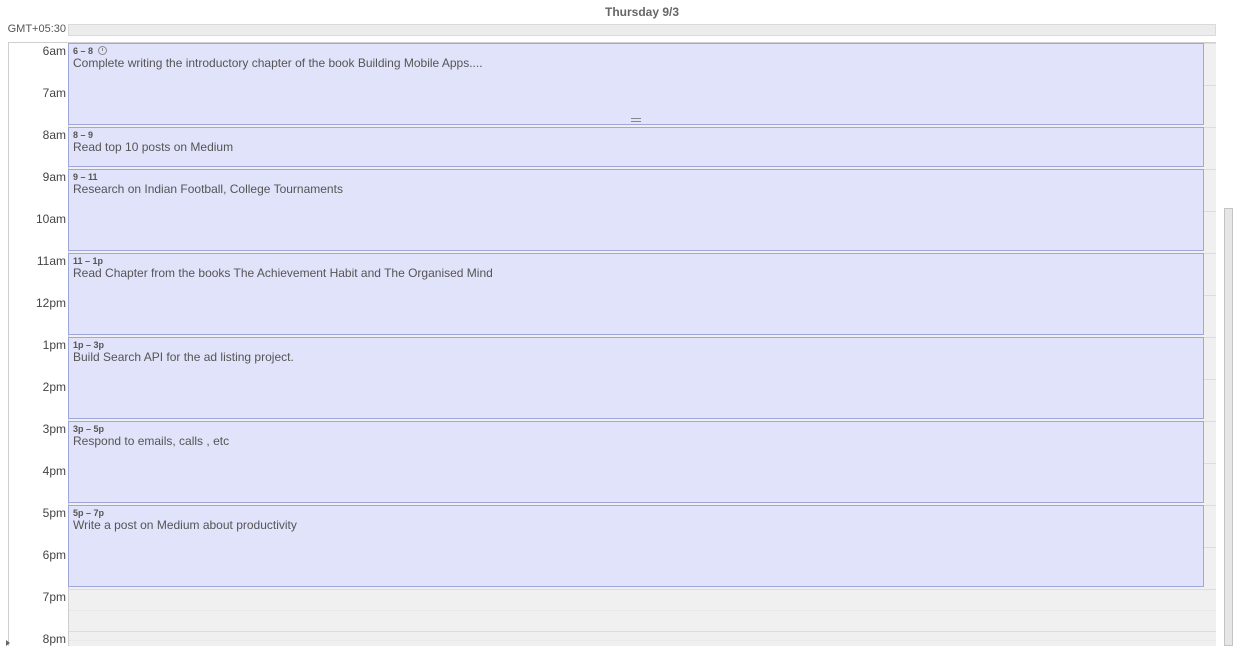  What do you see at coordinates (51, 261) in the screenshot?
I see `hour-label-11am: 11am` at bounding box center [51, 261].